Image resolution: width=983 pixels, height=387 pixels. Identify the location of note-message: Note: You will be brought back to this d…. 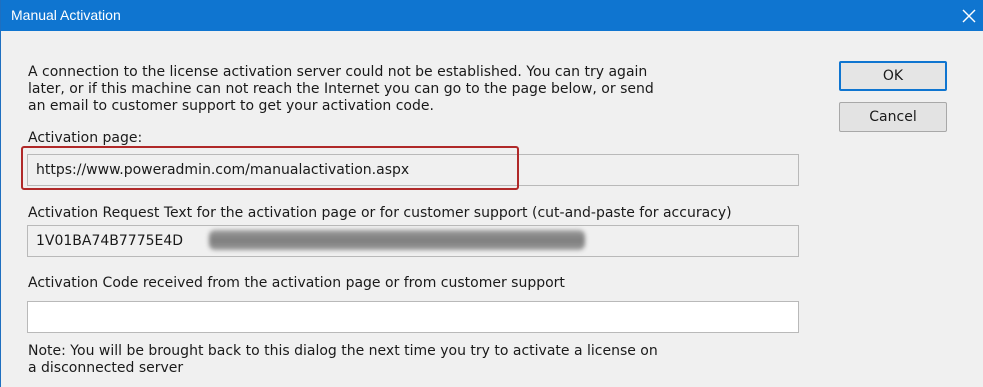
(343, 360).